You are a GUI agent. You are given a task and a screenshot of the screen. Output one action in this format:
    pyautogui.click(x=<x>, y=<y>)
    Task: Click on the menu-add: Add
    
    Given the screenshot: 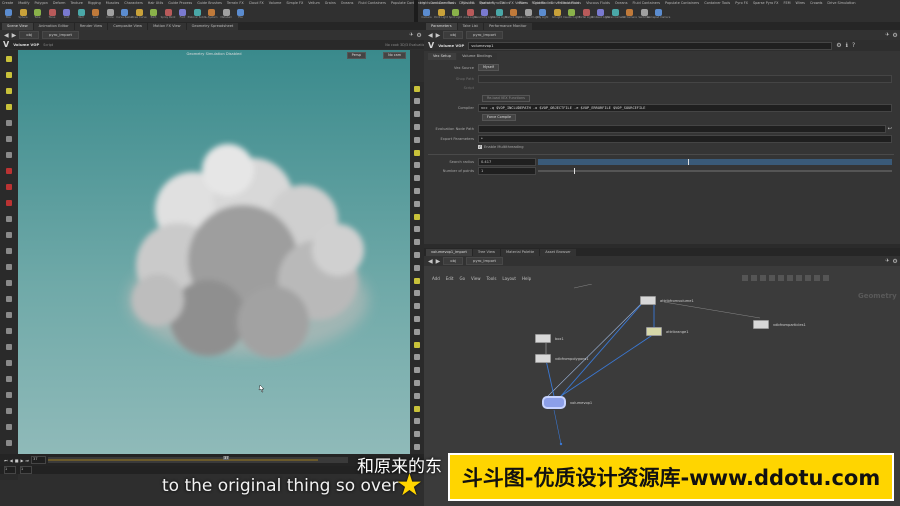 What is the action you would take?
    pyautogui.click(x=436, y=278)
    